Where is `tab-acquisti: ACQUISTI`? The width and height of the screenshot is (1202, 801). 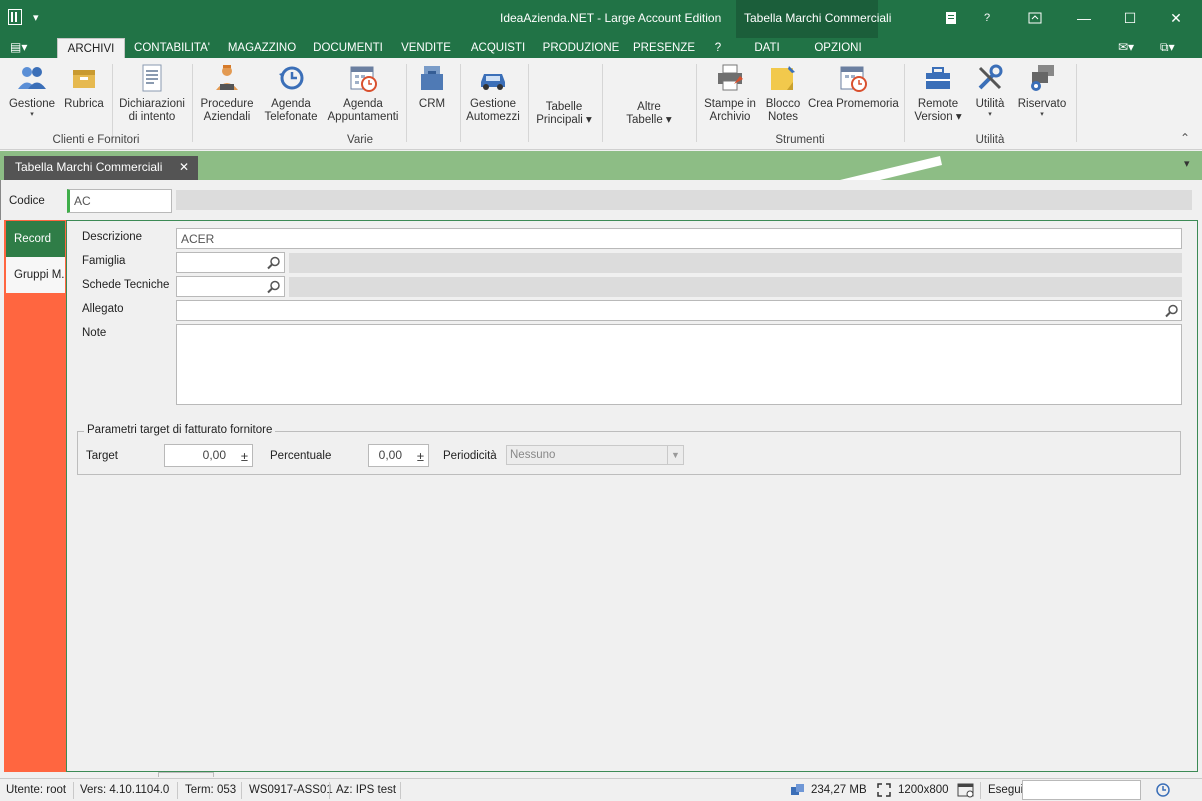 tab-acquisti: ACQUISTI is located at coordinates (498, 48).